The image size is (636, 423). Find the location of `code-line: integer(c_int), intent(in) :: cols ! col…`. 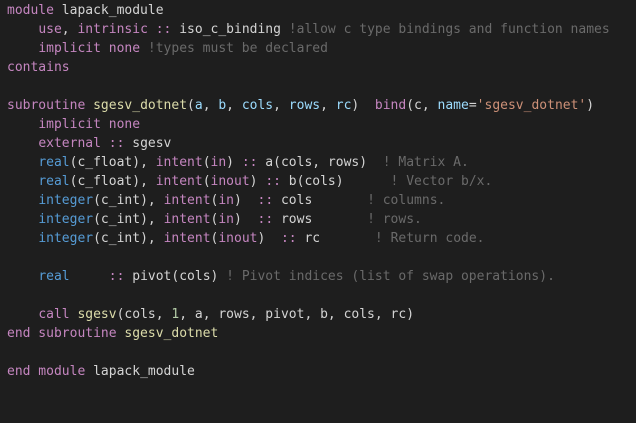

code-line: integer(c_int), intent(in) :: cols ! col… is located at coordinates (308, 200).